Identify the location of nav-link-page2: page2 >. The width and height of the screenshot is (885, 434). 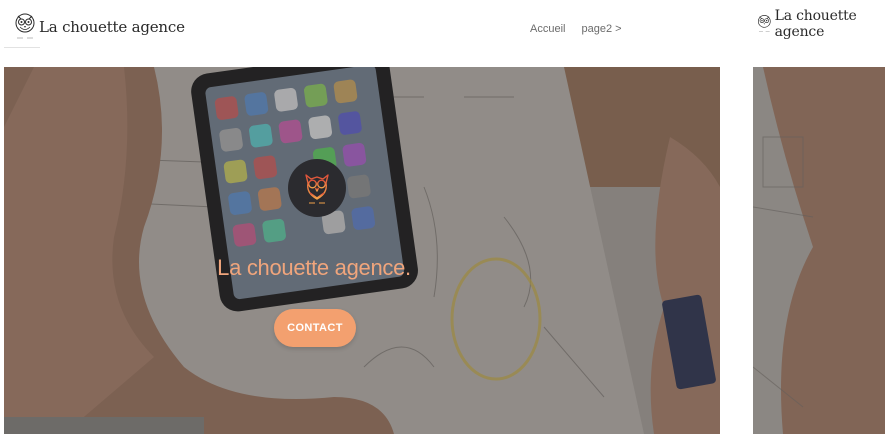
(601, 29).